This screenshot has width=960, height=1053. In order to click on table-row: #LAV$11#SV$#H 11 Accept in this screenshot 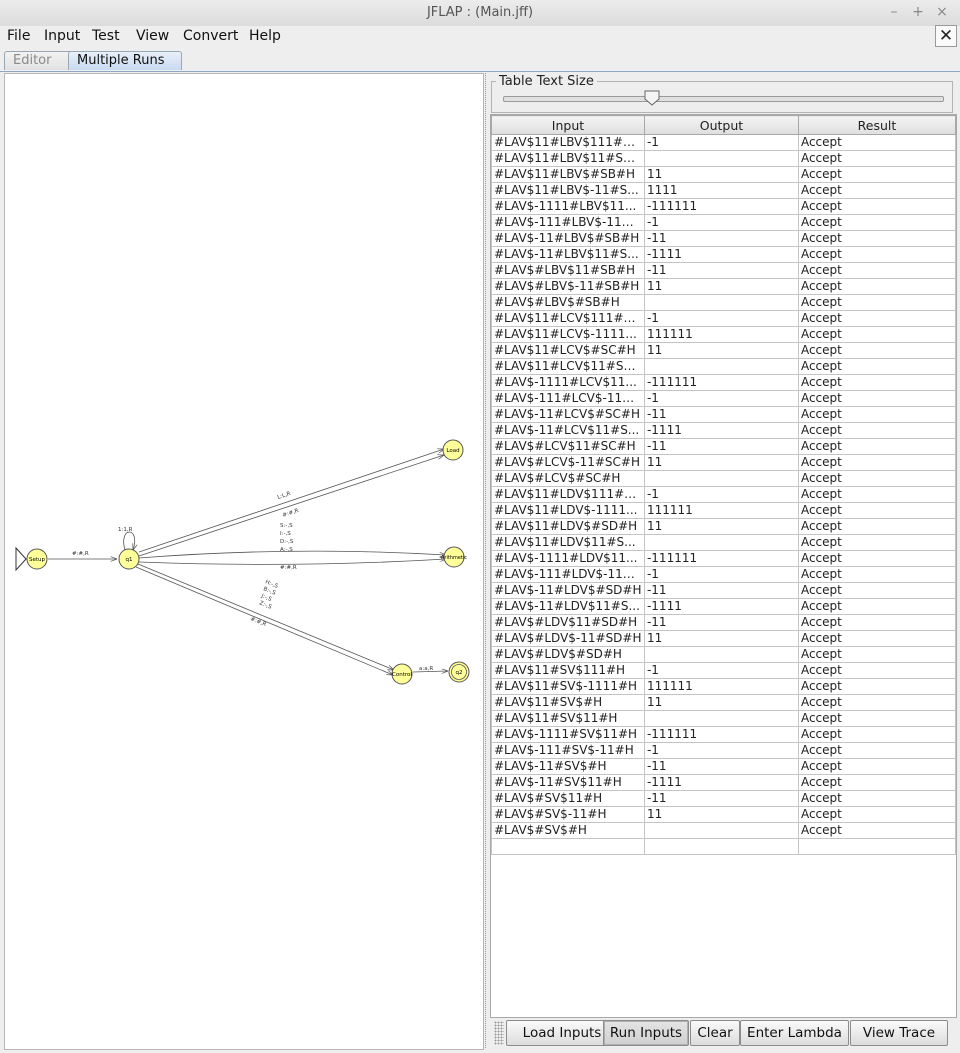, I will do `click(724, 702)`.